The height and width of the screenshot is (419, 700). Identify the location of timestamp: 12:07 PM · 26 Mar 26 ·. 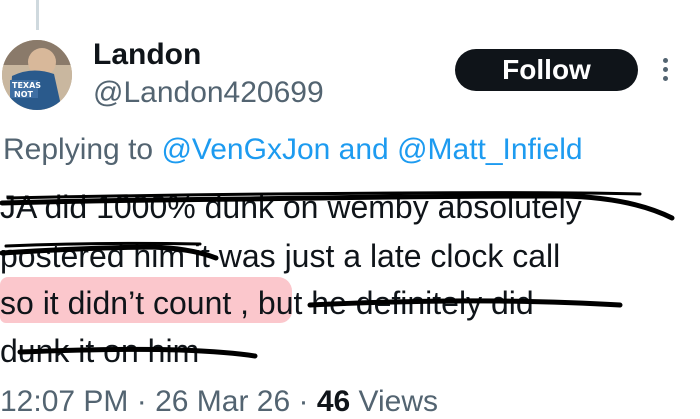
(158, 401).